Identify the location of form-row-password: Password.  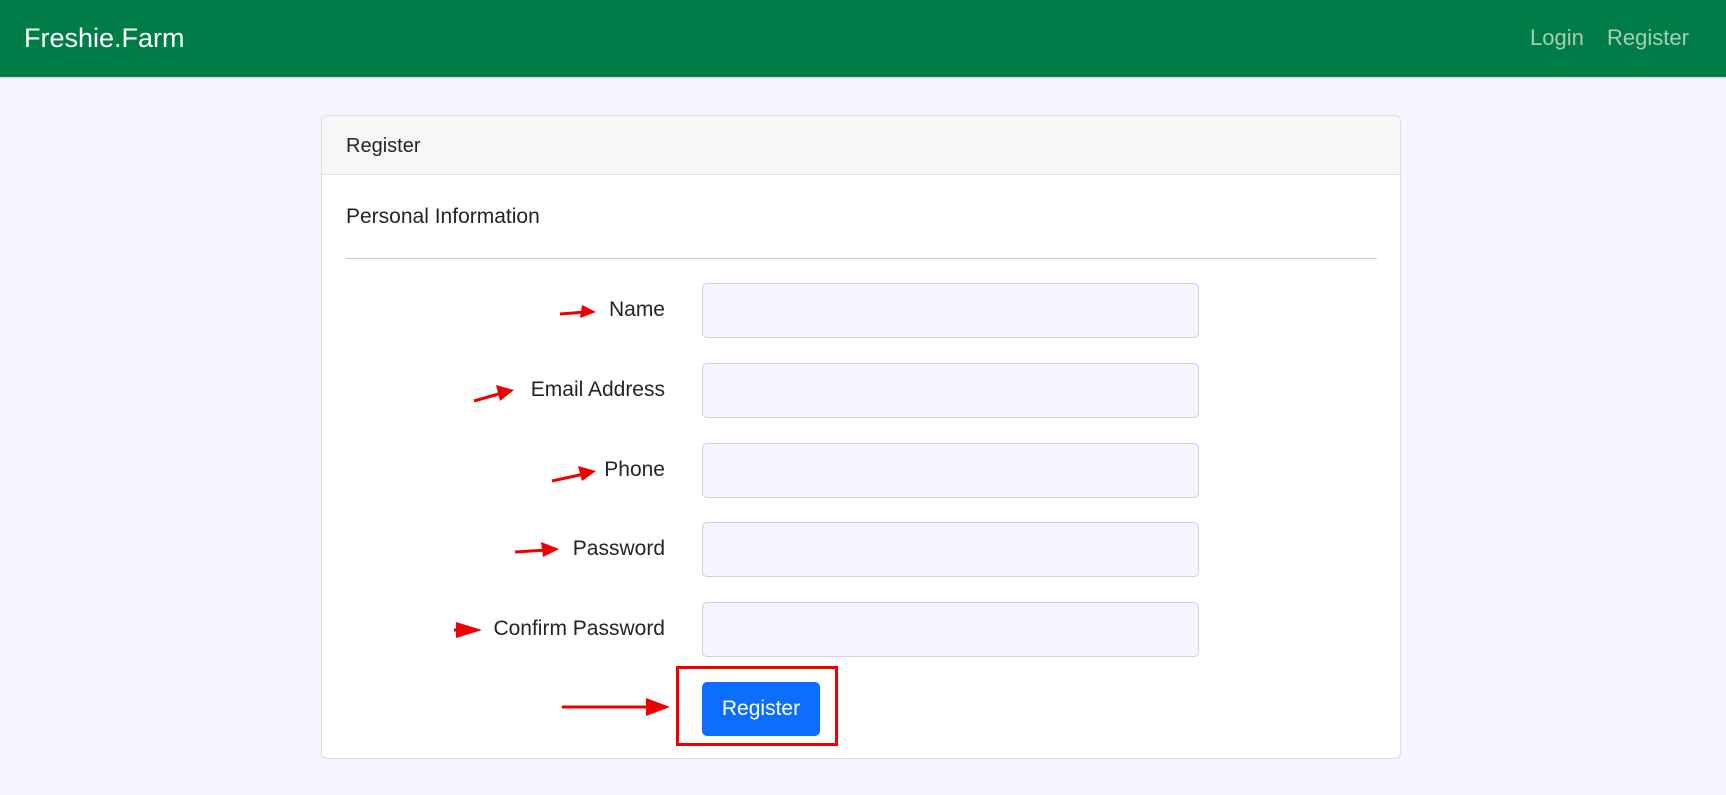
(861, 550).